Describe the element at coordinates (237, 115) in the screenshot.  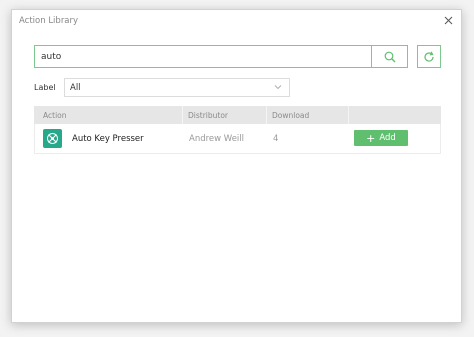
I see `table-header: Action Distributor Download` at that location.